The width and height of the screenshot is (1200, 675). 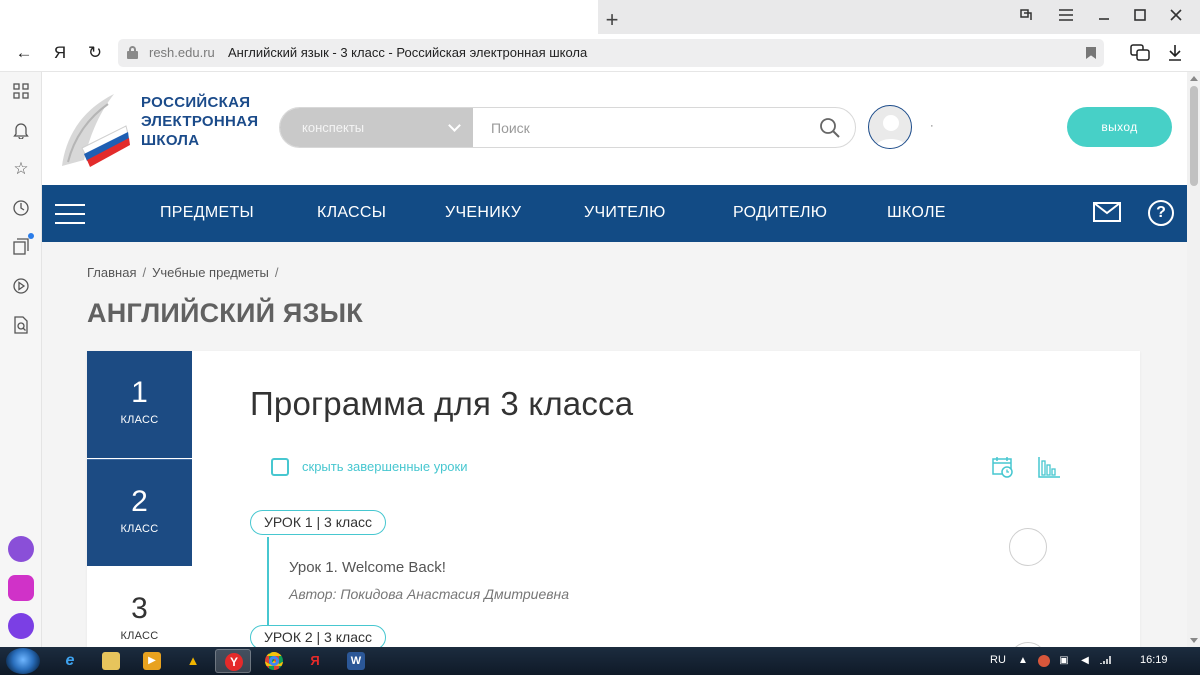 I want to click on taskbar-word: W, so click(x=356, y=661).